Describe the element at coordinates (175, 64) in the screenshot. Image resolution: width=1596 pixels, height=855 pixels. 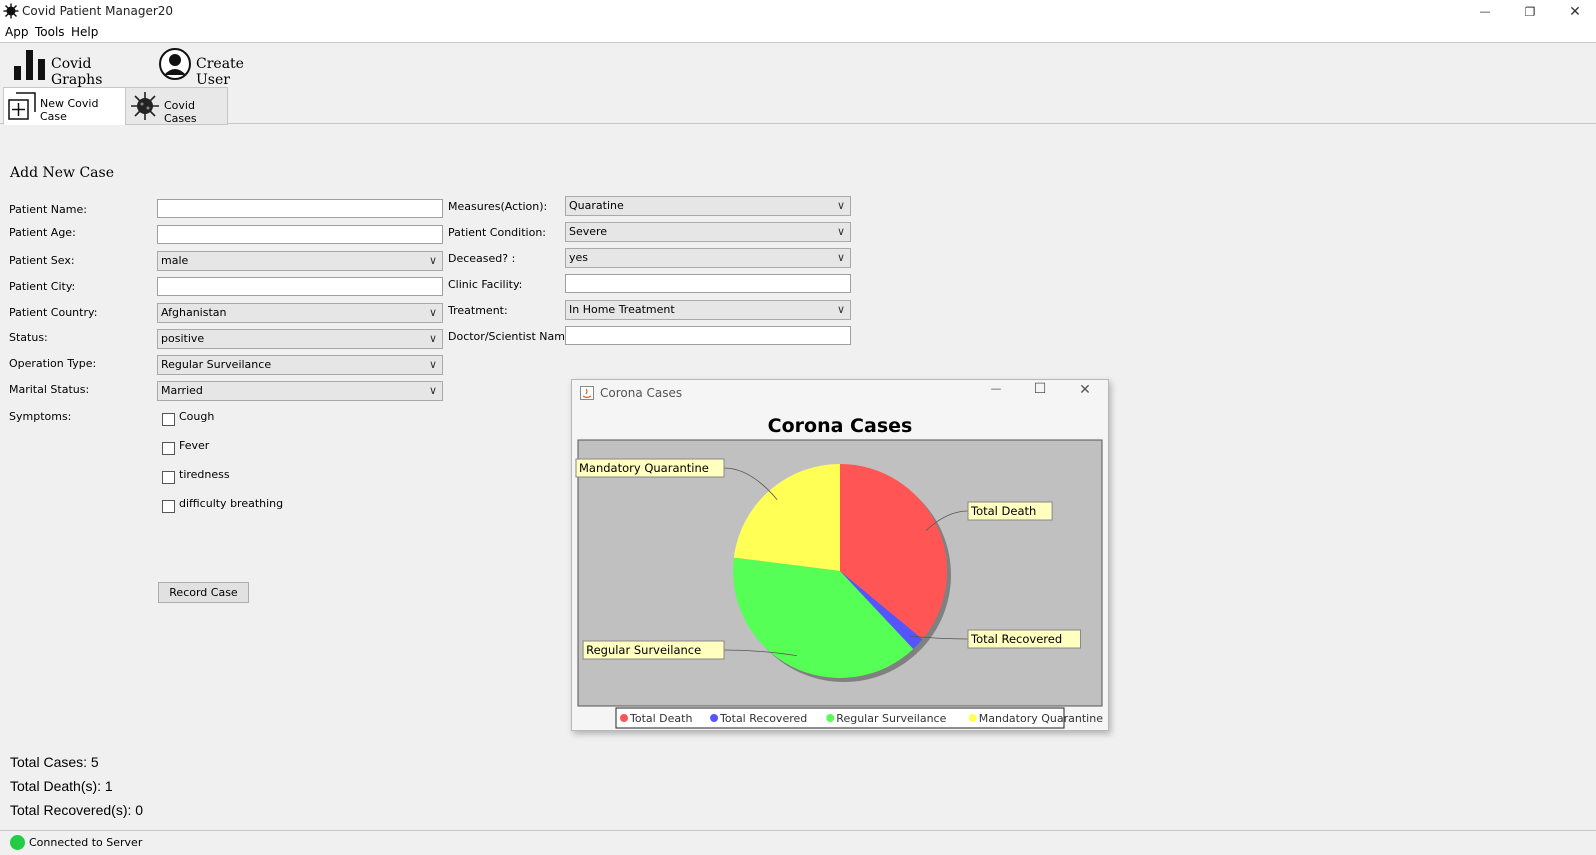
I see `user-icon` at that location.